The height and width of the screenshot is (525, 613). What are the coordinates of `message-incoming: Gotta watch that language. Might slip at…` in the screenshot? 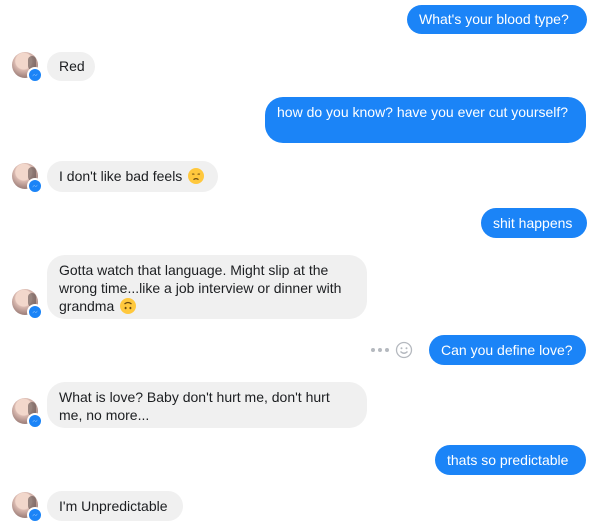 It's located at (207, 287).